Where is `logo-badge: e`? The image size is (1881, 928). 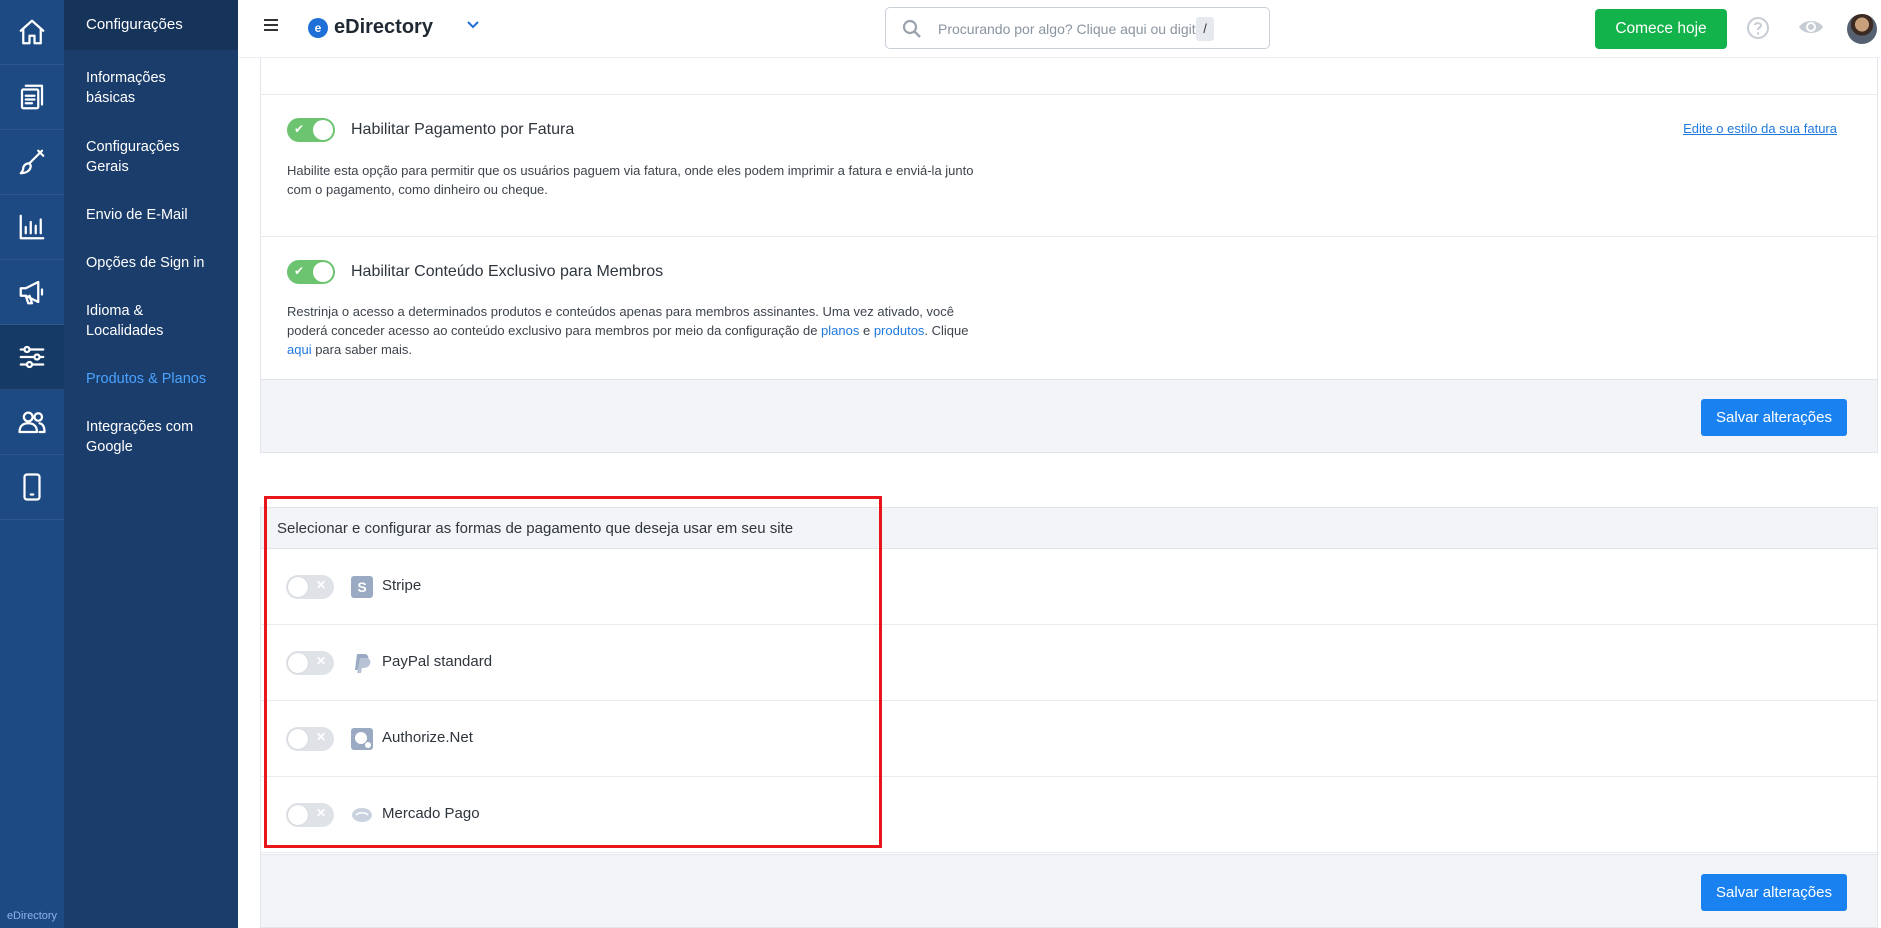 logo-badge: e is located at coordinates (318, 28).